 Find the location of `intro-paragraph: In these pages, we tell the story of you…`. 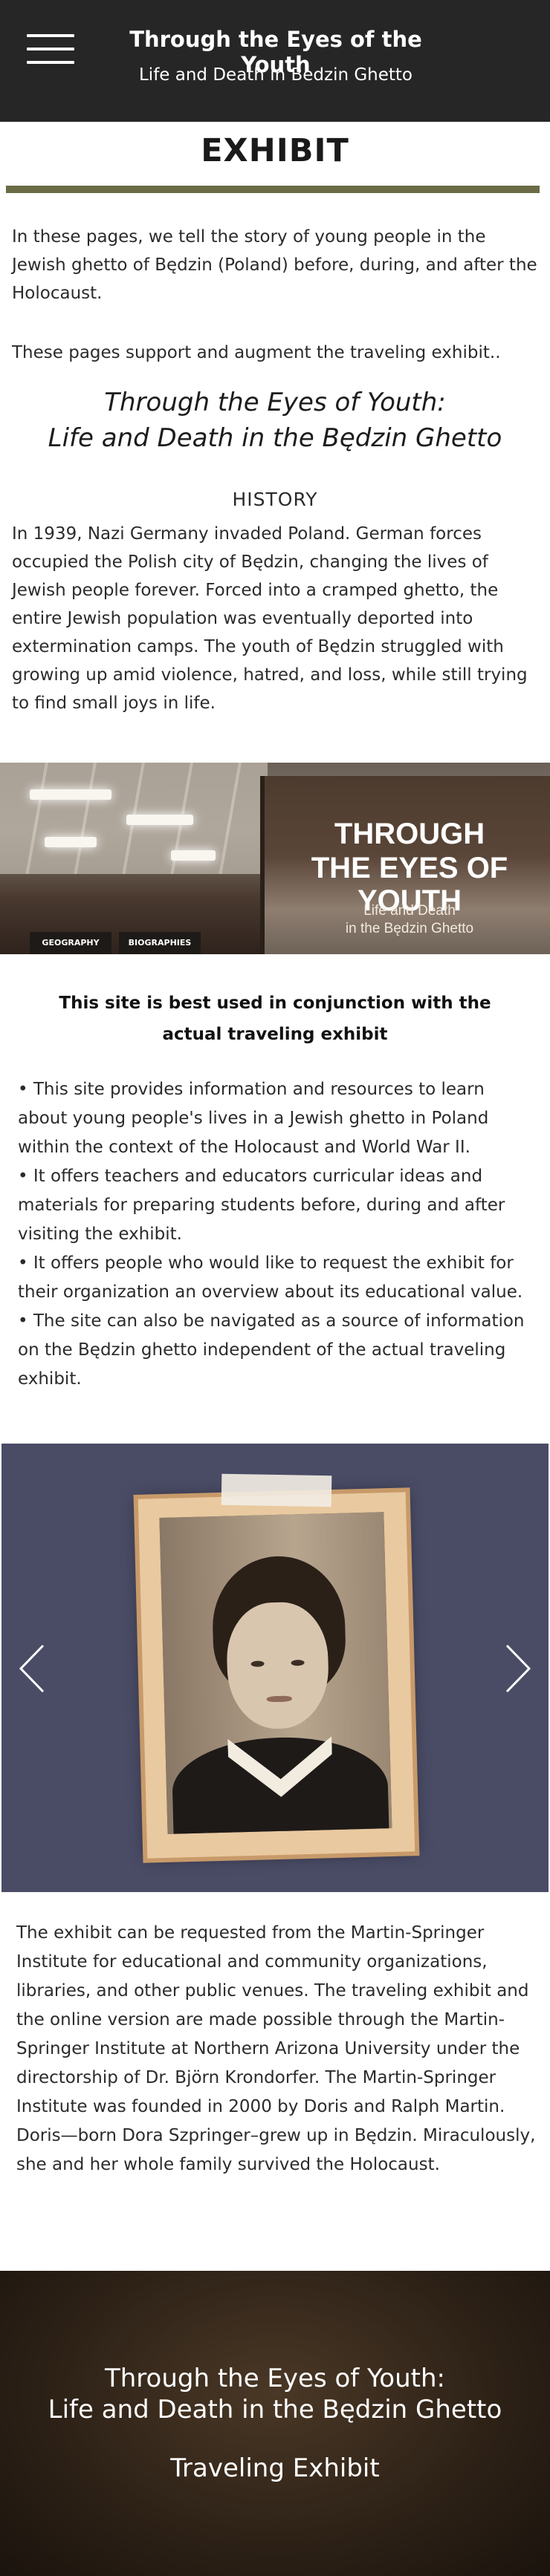

intro-paragraph: In these pages, we tell the story of you… is located at coordinates (274, 265).